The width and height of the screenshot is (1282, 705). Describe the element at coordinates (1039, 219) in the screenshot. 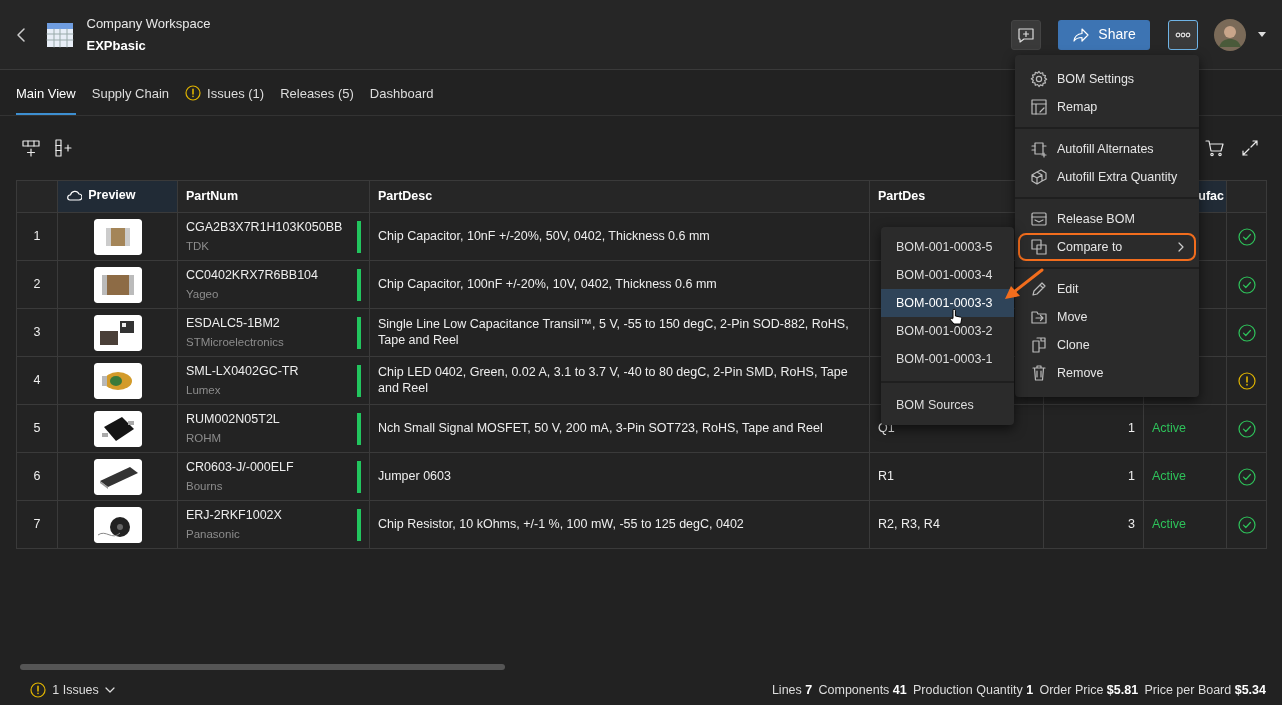

I see `tray-icon` at that location.